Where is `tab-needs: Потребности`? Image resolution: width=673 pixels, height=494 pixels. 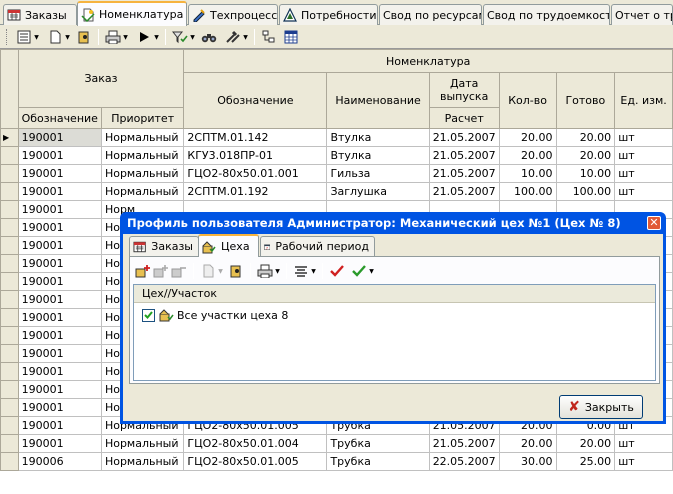
tab-needs: Потребности is located at coordinates (328, 14).